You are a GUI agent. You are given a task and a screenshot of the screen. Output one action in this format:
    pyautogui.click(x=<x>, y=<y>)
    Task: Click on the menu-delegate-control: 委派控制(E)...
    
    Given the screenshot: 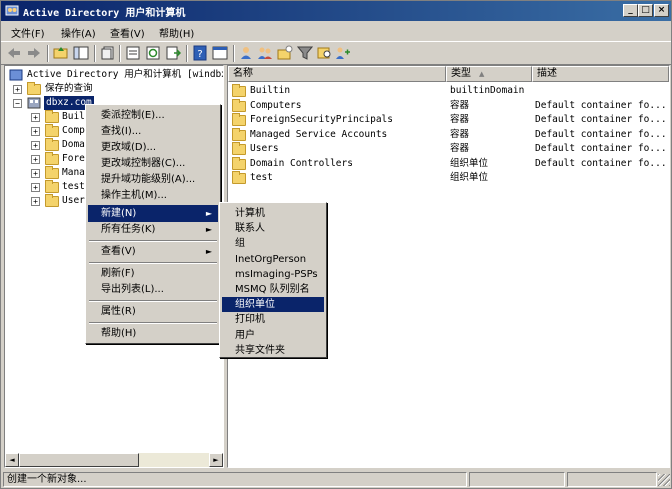 What is the action you would take?
    pyautogui.click(x=153, y=115)
    